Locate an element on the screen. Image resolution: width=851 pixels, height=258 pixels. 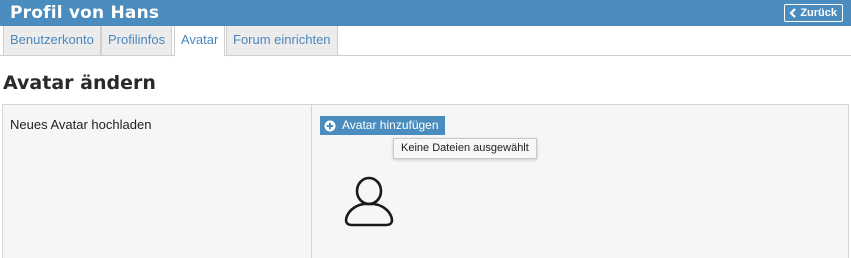
back-button: Zurück is located at coordinates (813, 13).